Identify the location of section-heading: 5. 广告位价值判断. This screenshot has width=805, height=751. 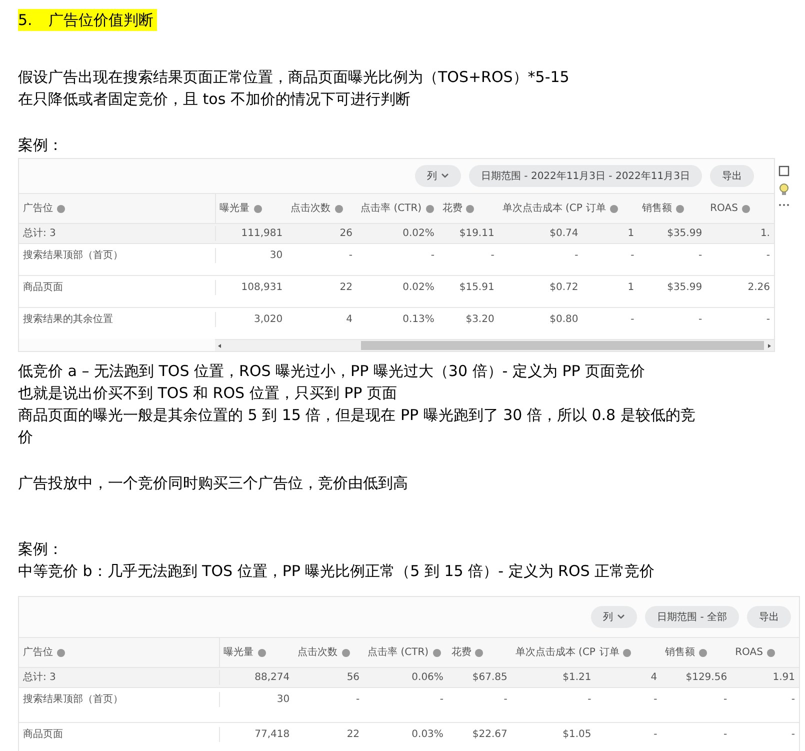
(88, 20).